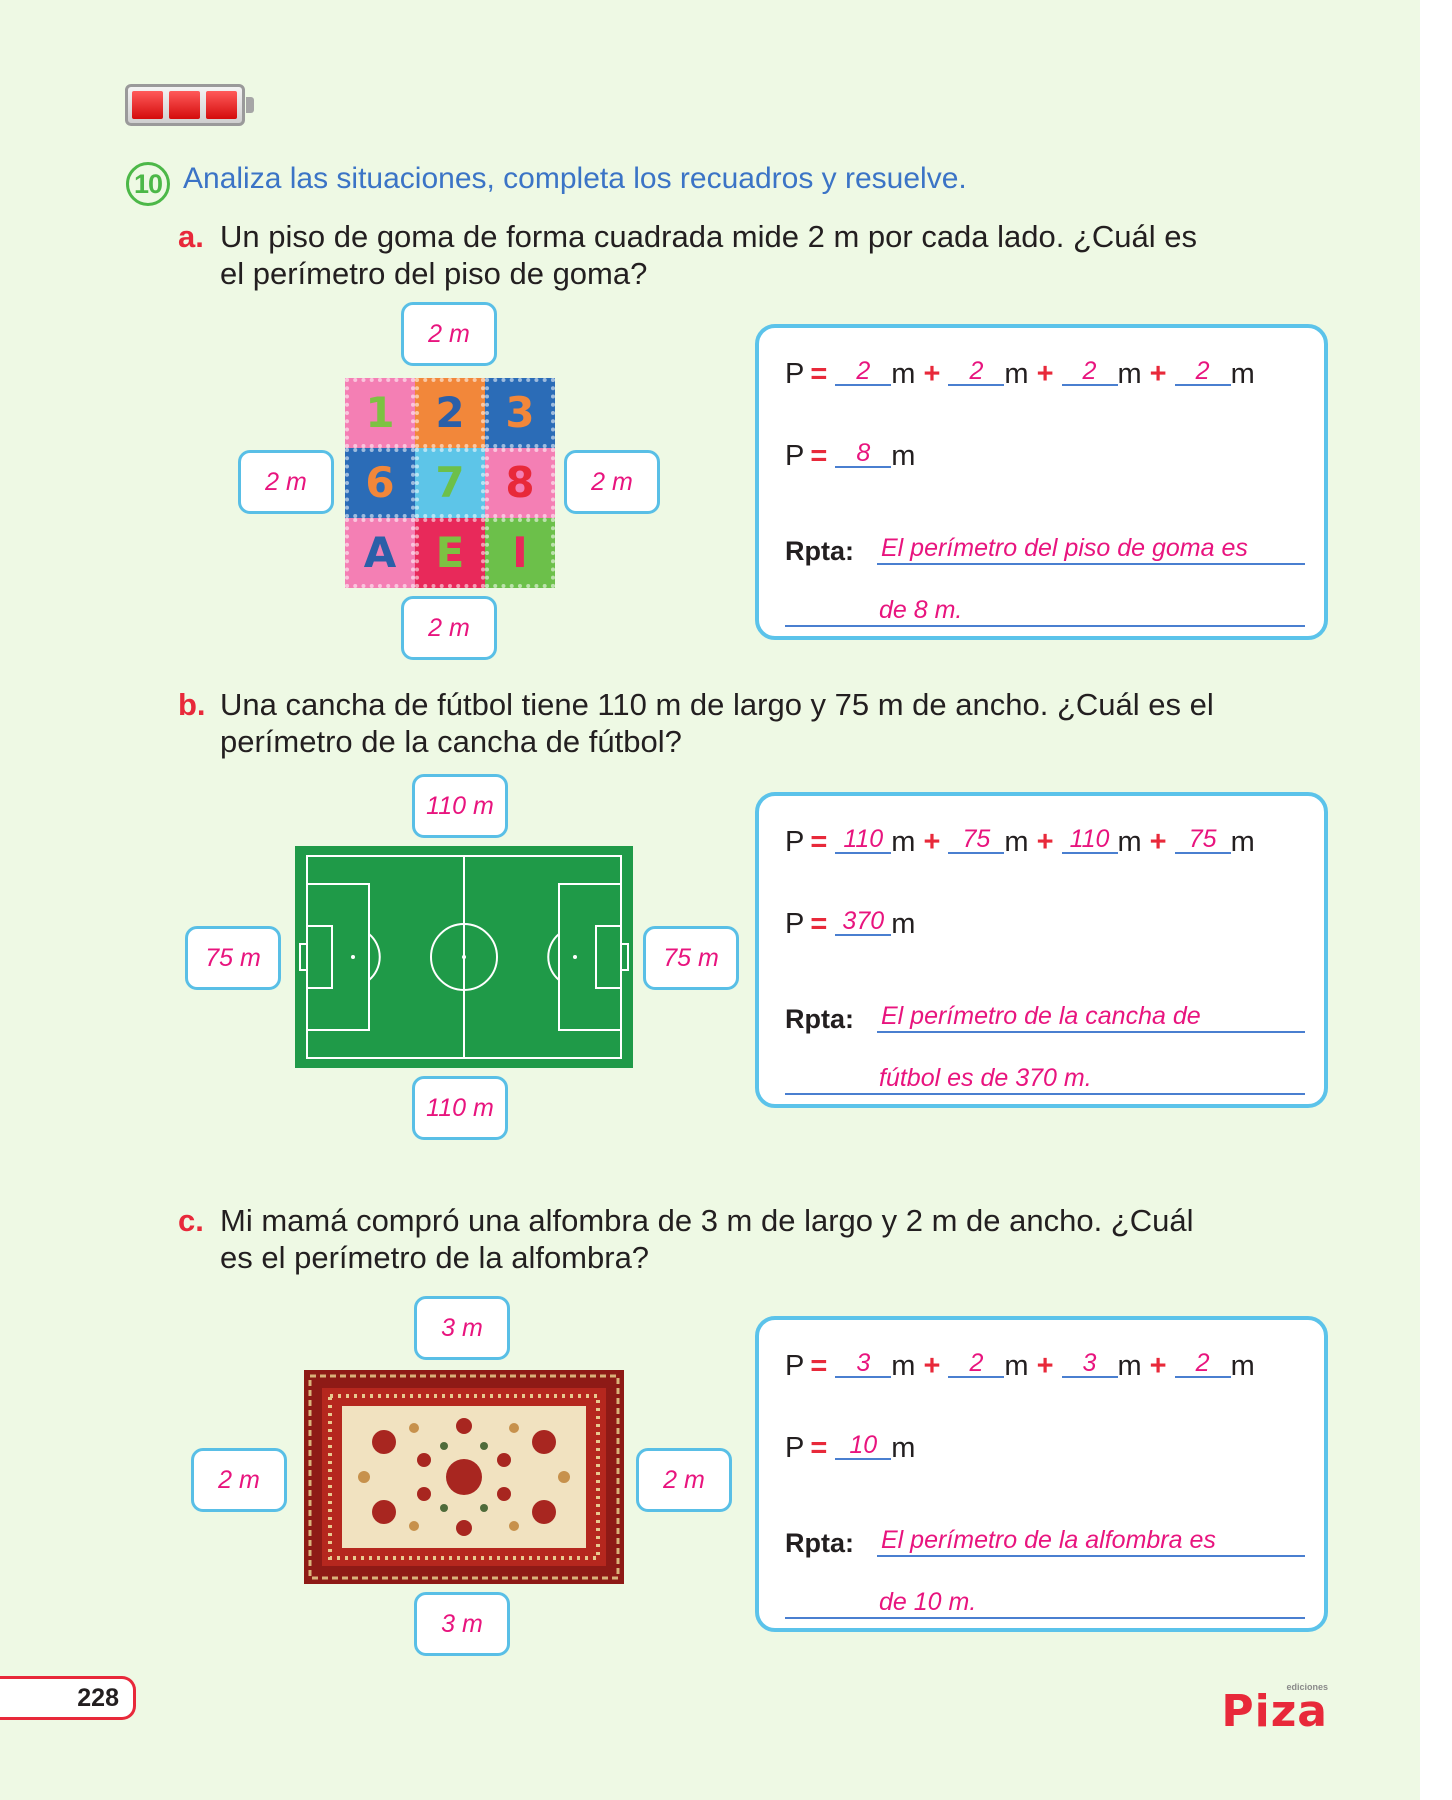 Image resolution: width=1452 pixels, height=1800 pixels. I want to click on foam-mat-image: 1 2 3 6 7 8 A E I, so click(450, 483).